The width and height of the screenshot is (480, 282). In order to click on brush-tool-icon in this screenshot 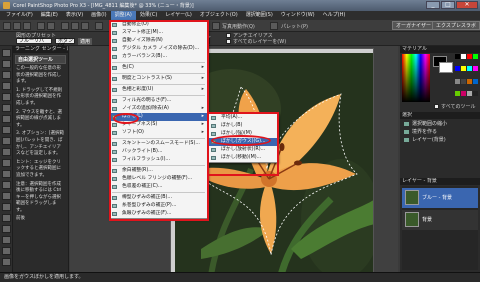, I will do `click(6, 185)`.